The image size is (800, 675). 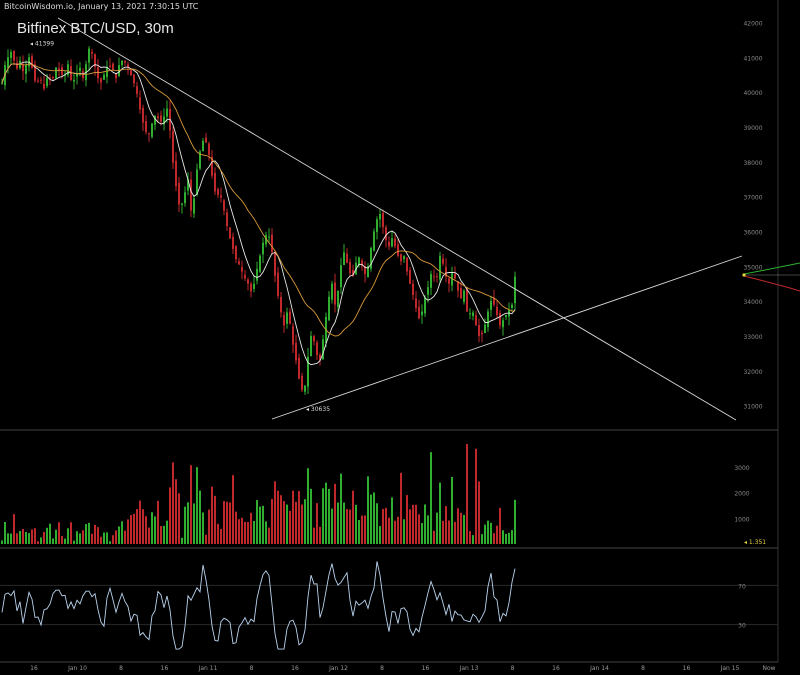 I want to click on x-tick-label: Jan 12, so click(x=338, y=668).